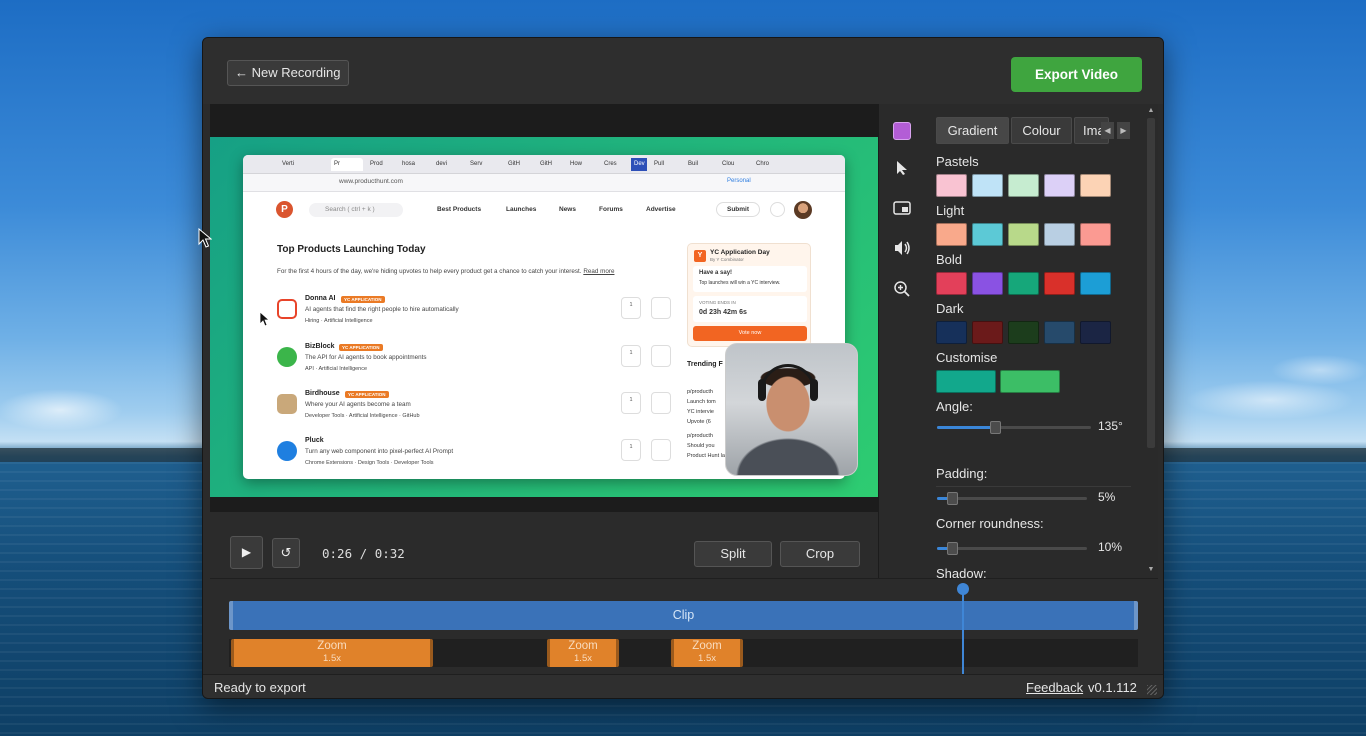 The image size is (1366, 736). What do you see at coordinates (952, 498) in the screenshot?
I see `padding-slider-handle` at bounding box center [952, 498].